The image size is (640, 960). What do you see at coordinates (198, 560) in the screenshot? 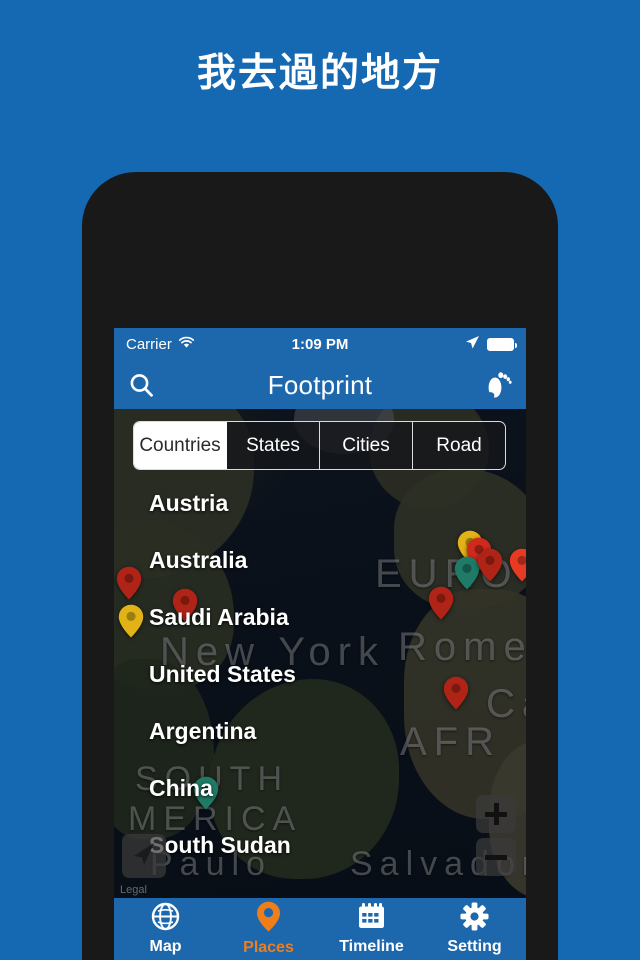
I see `country-name: Australia` at bounding box center [198, 560].